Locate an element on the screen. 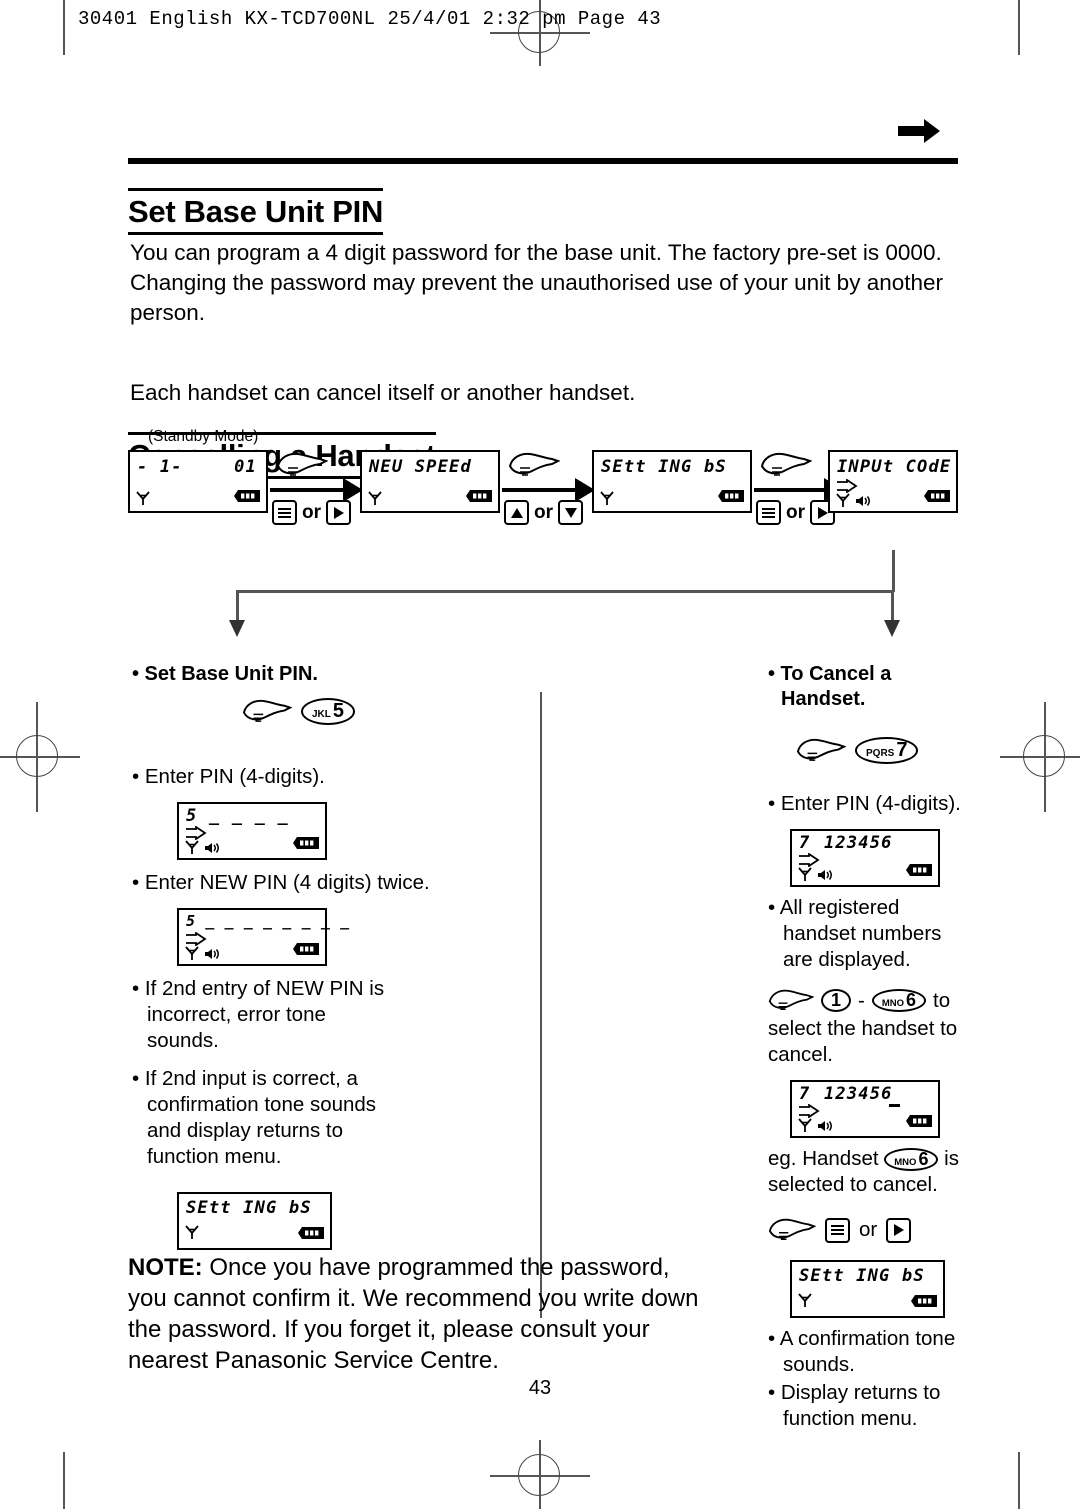 The height and width of the screenshot is (1509, 1080). lcd-display-input-code: INPUt COdE is located at coordinates (893, 481).